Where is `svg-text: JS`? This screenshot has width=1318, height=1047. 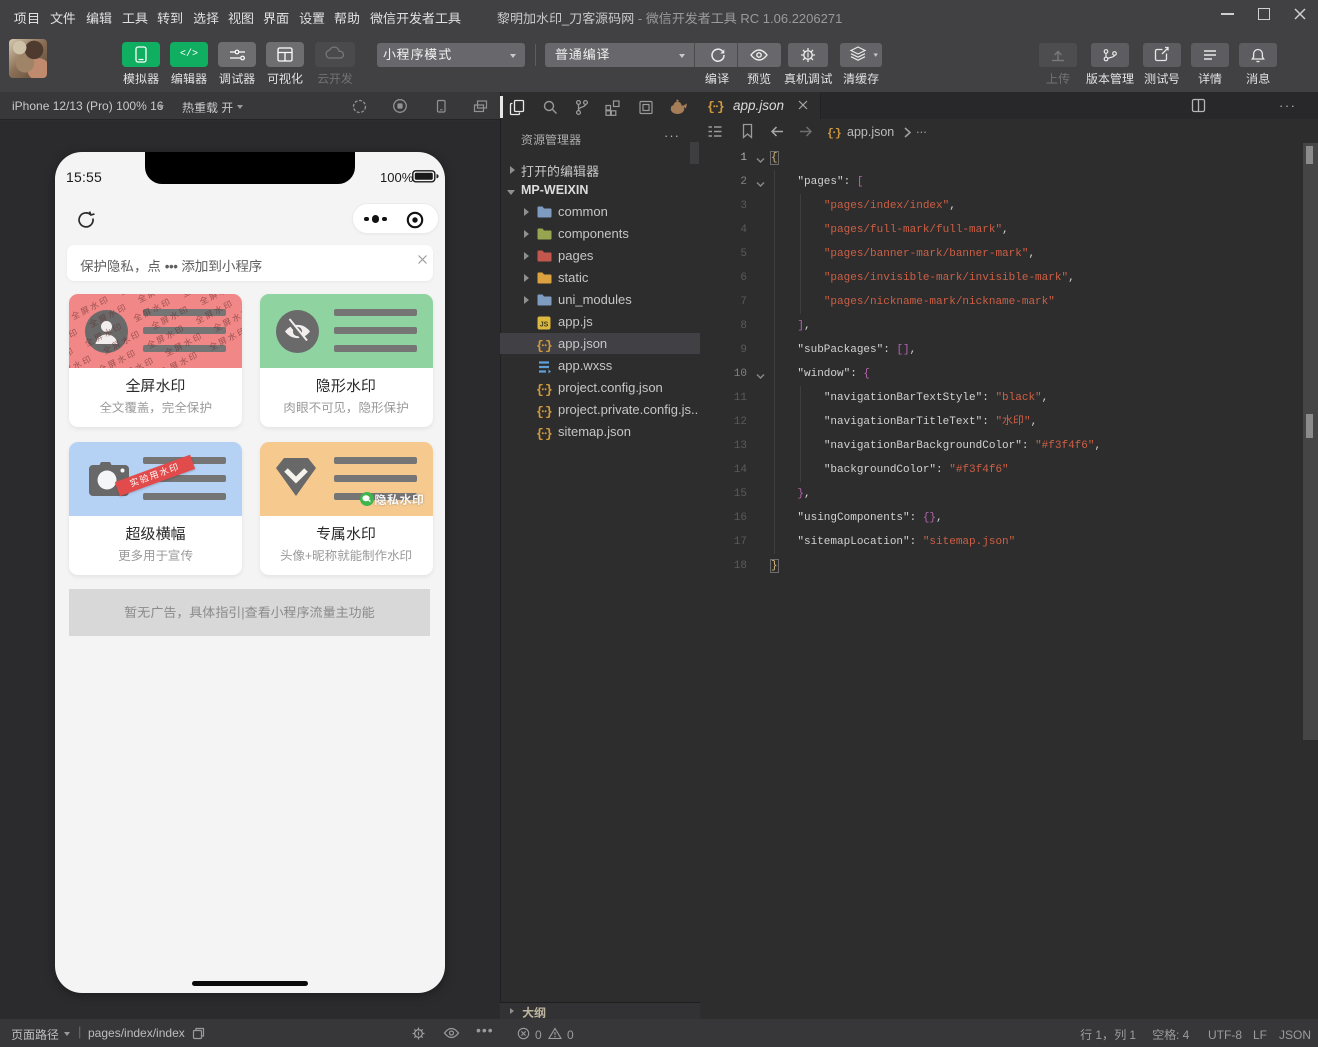
svg-text: JS is located at coordinates (544, 325).